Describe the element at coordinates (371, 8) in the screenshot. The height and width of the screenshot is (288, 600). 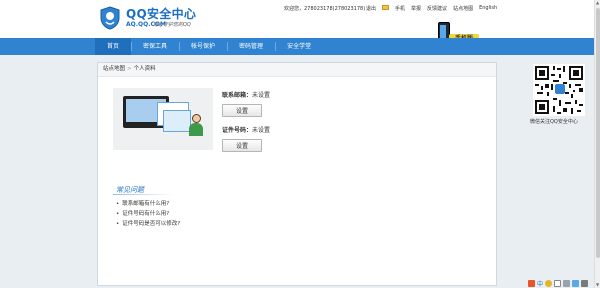
I see `logout-link: 退出` at that location.